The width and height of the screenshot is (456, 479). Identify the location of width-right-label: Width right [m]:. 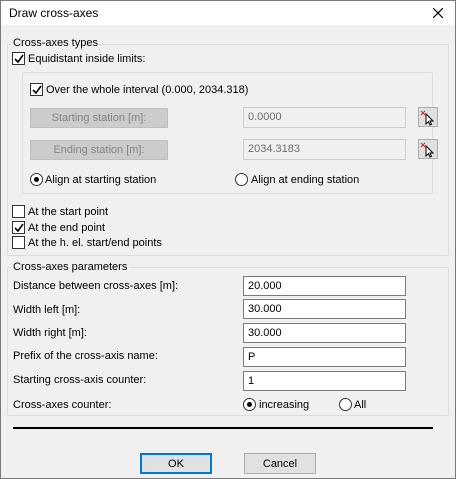
(50, 333).